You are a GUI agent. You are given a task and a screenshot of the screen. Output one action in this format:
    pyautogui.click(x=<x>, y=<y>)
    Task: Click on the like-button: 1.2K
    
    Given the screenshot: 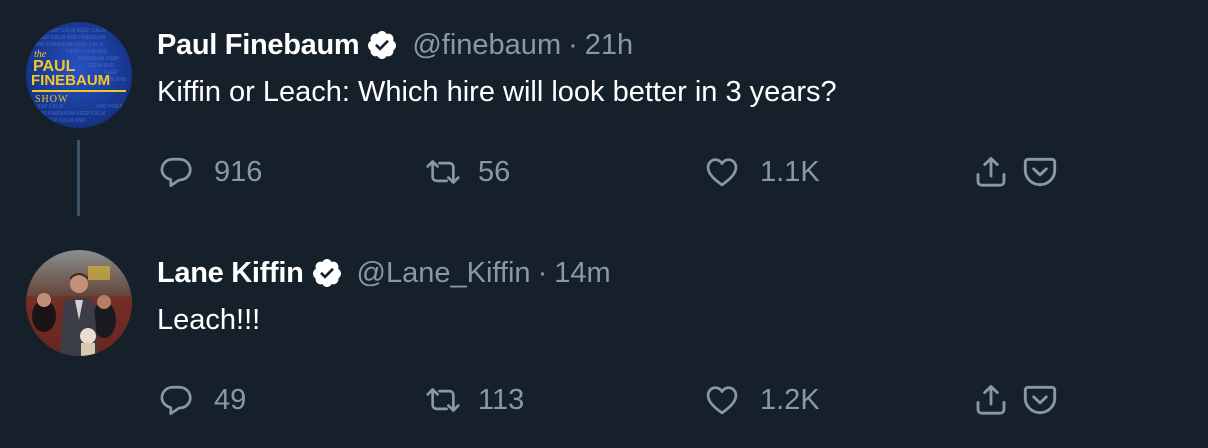 What is the action you would take?
    pyautogui.click(x=762, y=400)
    